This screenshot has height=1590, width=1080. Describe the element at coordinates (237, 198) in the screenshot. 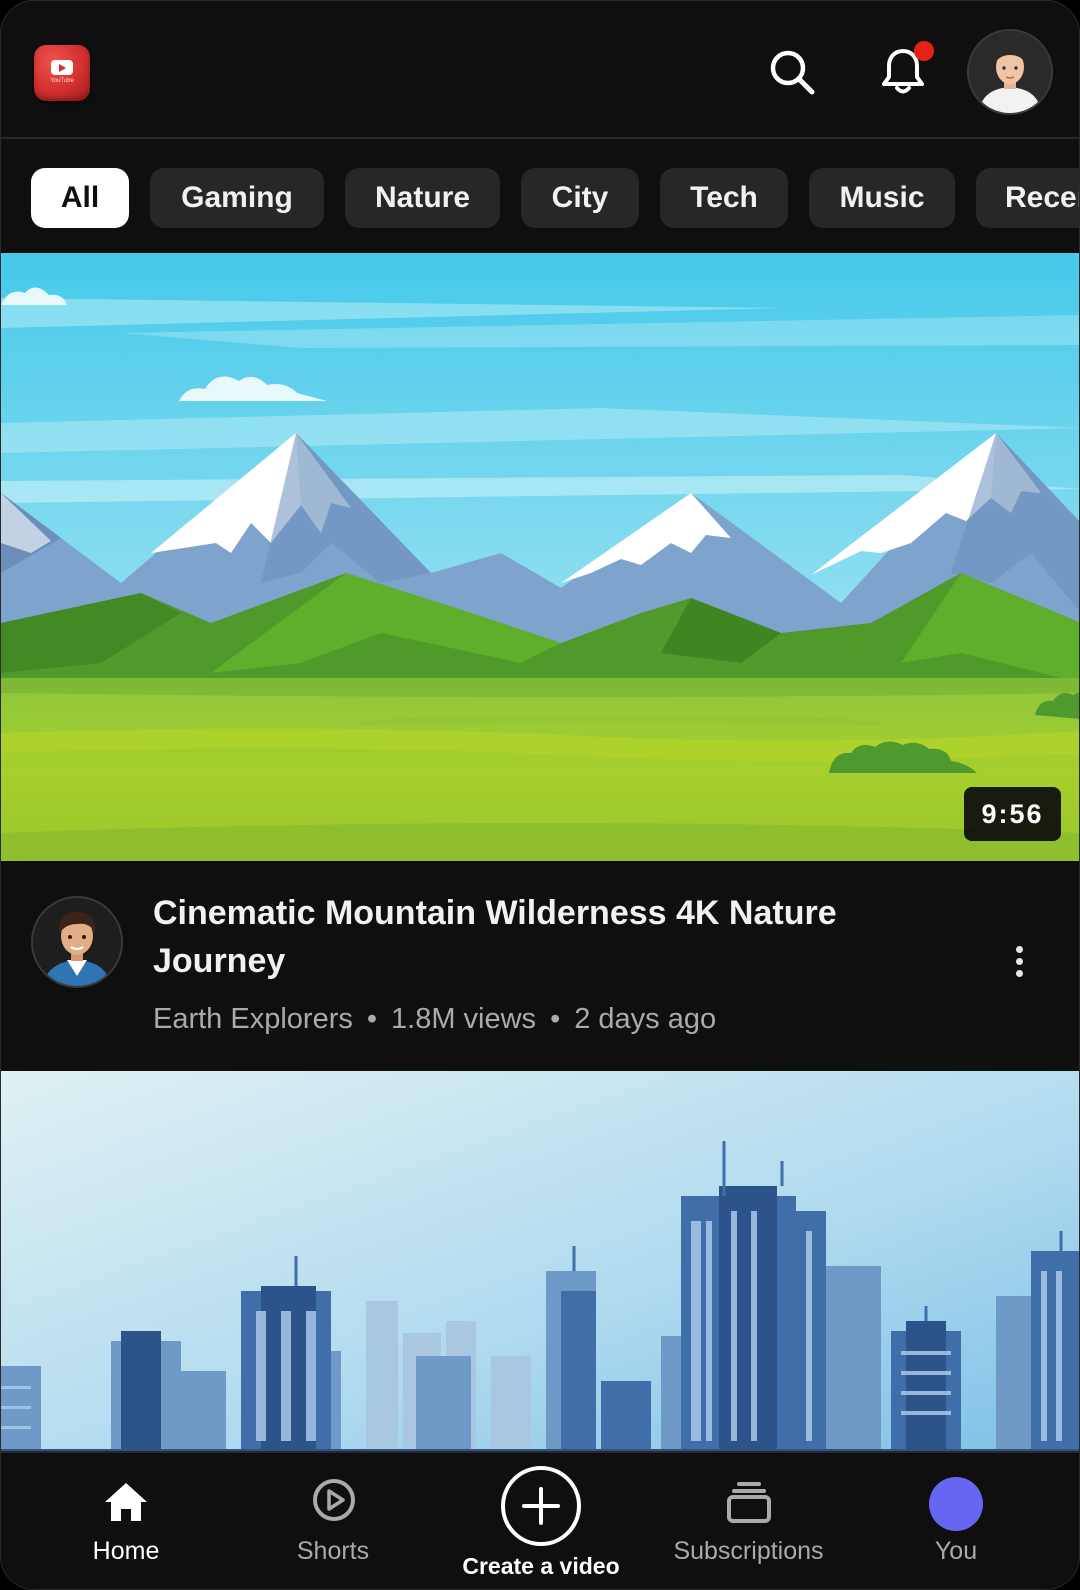

I see `chip-gaming: Gaming` at that location.